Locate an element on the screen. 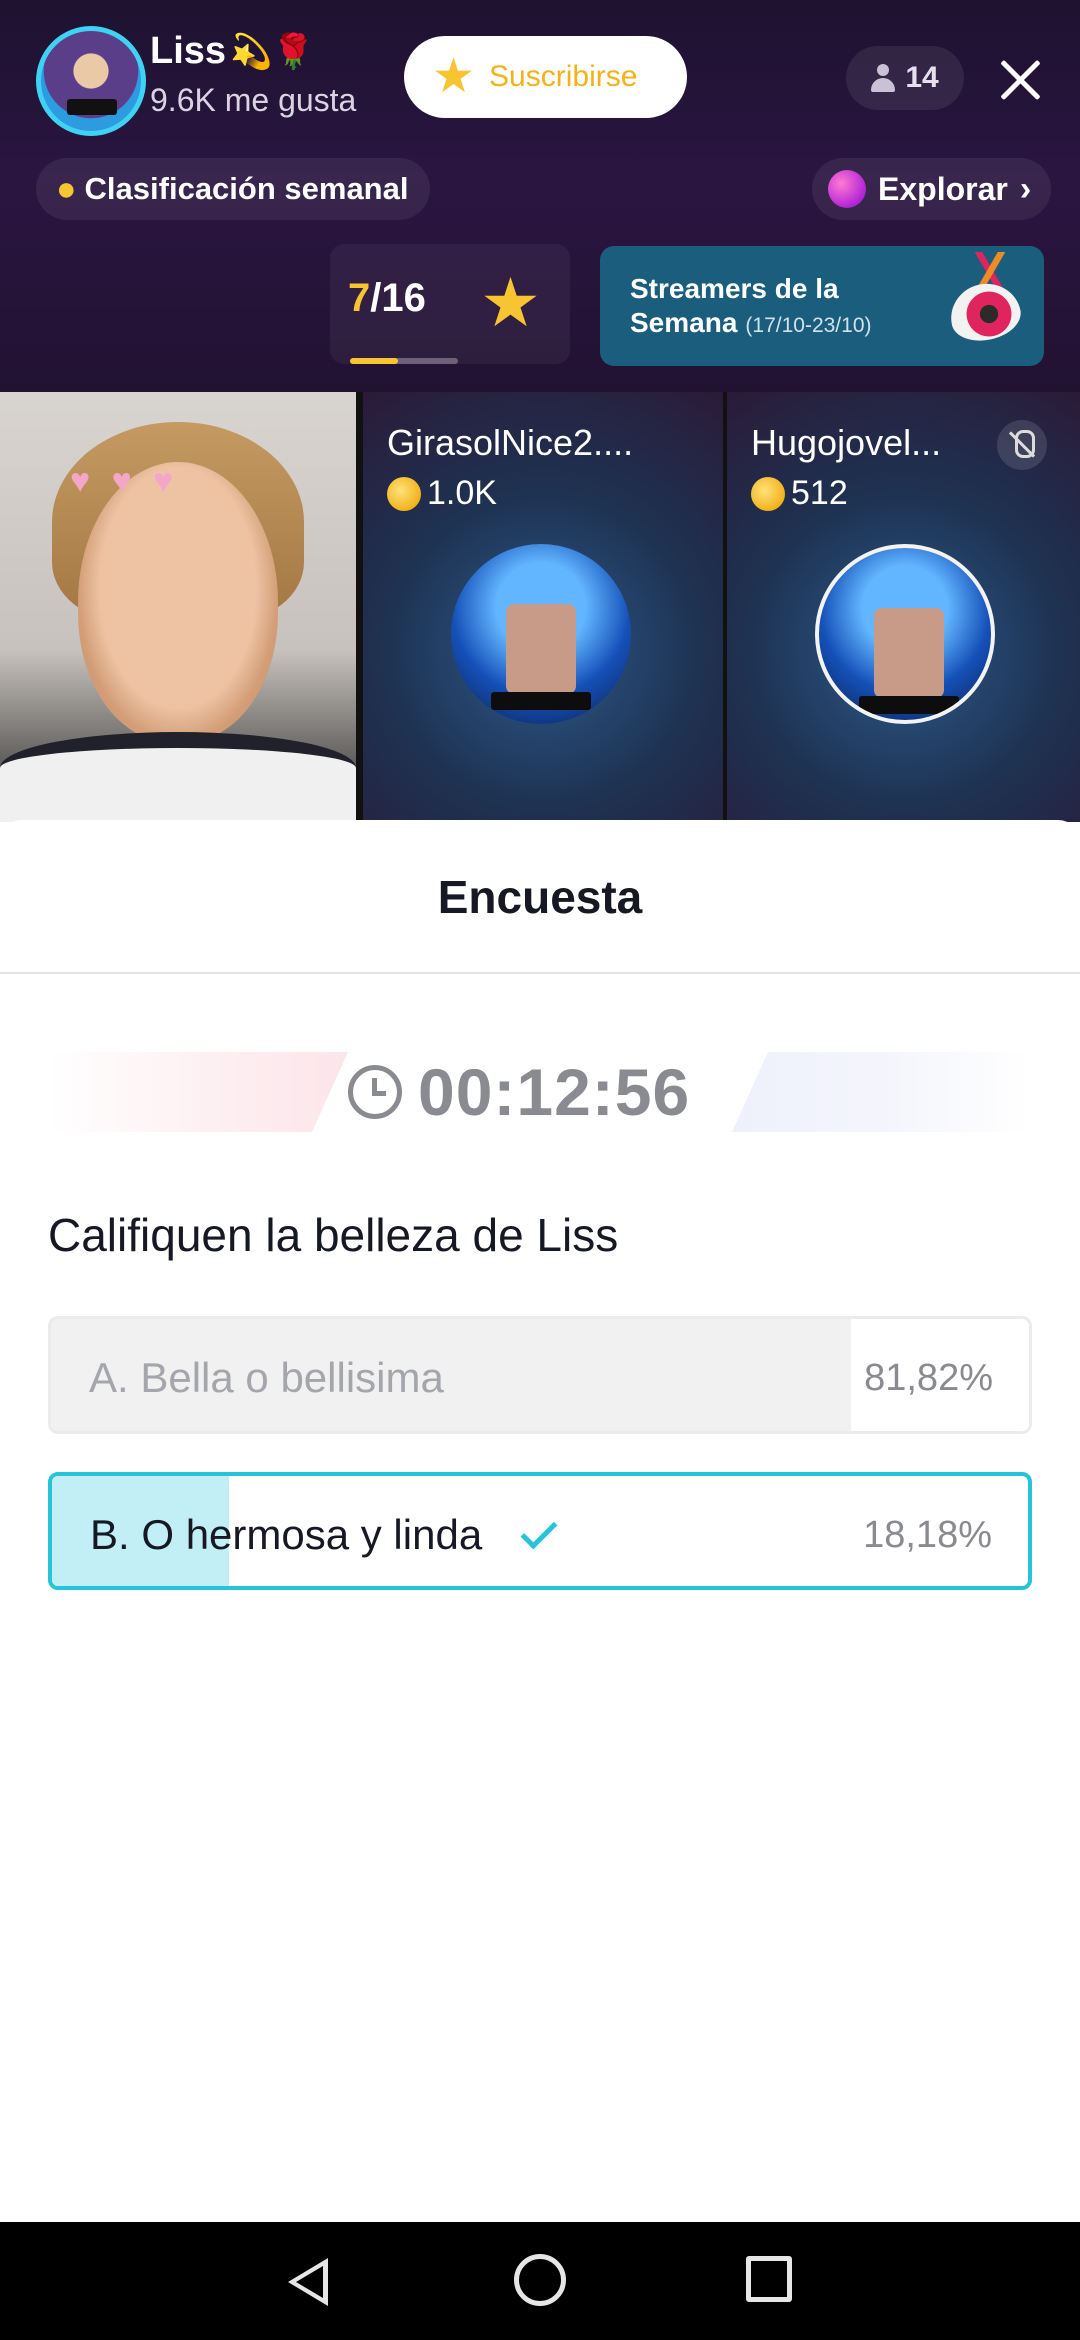 The image size is (1080, 2340). poll-question: Califiquen la belleza de Liss is located at coordinates (333, 1235).